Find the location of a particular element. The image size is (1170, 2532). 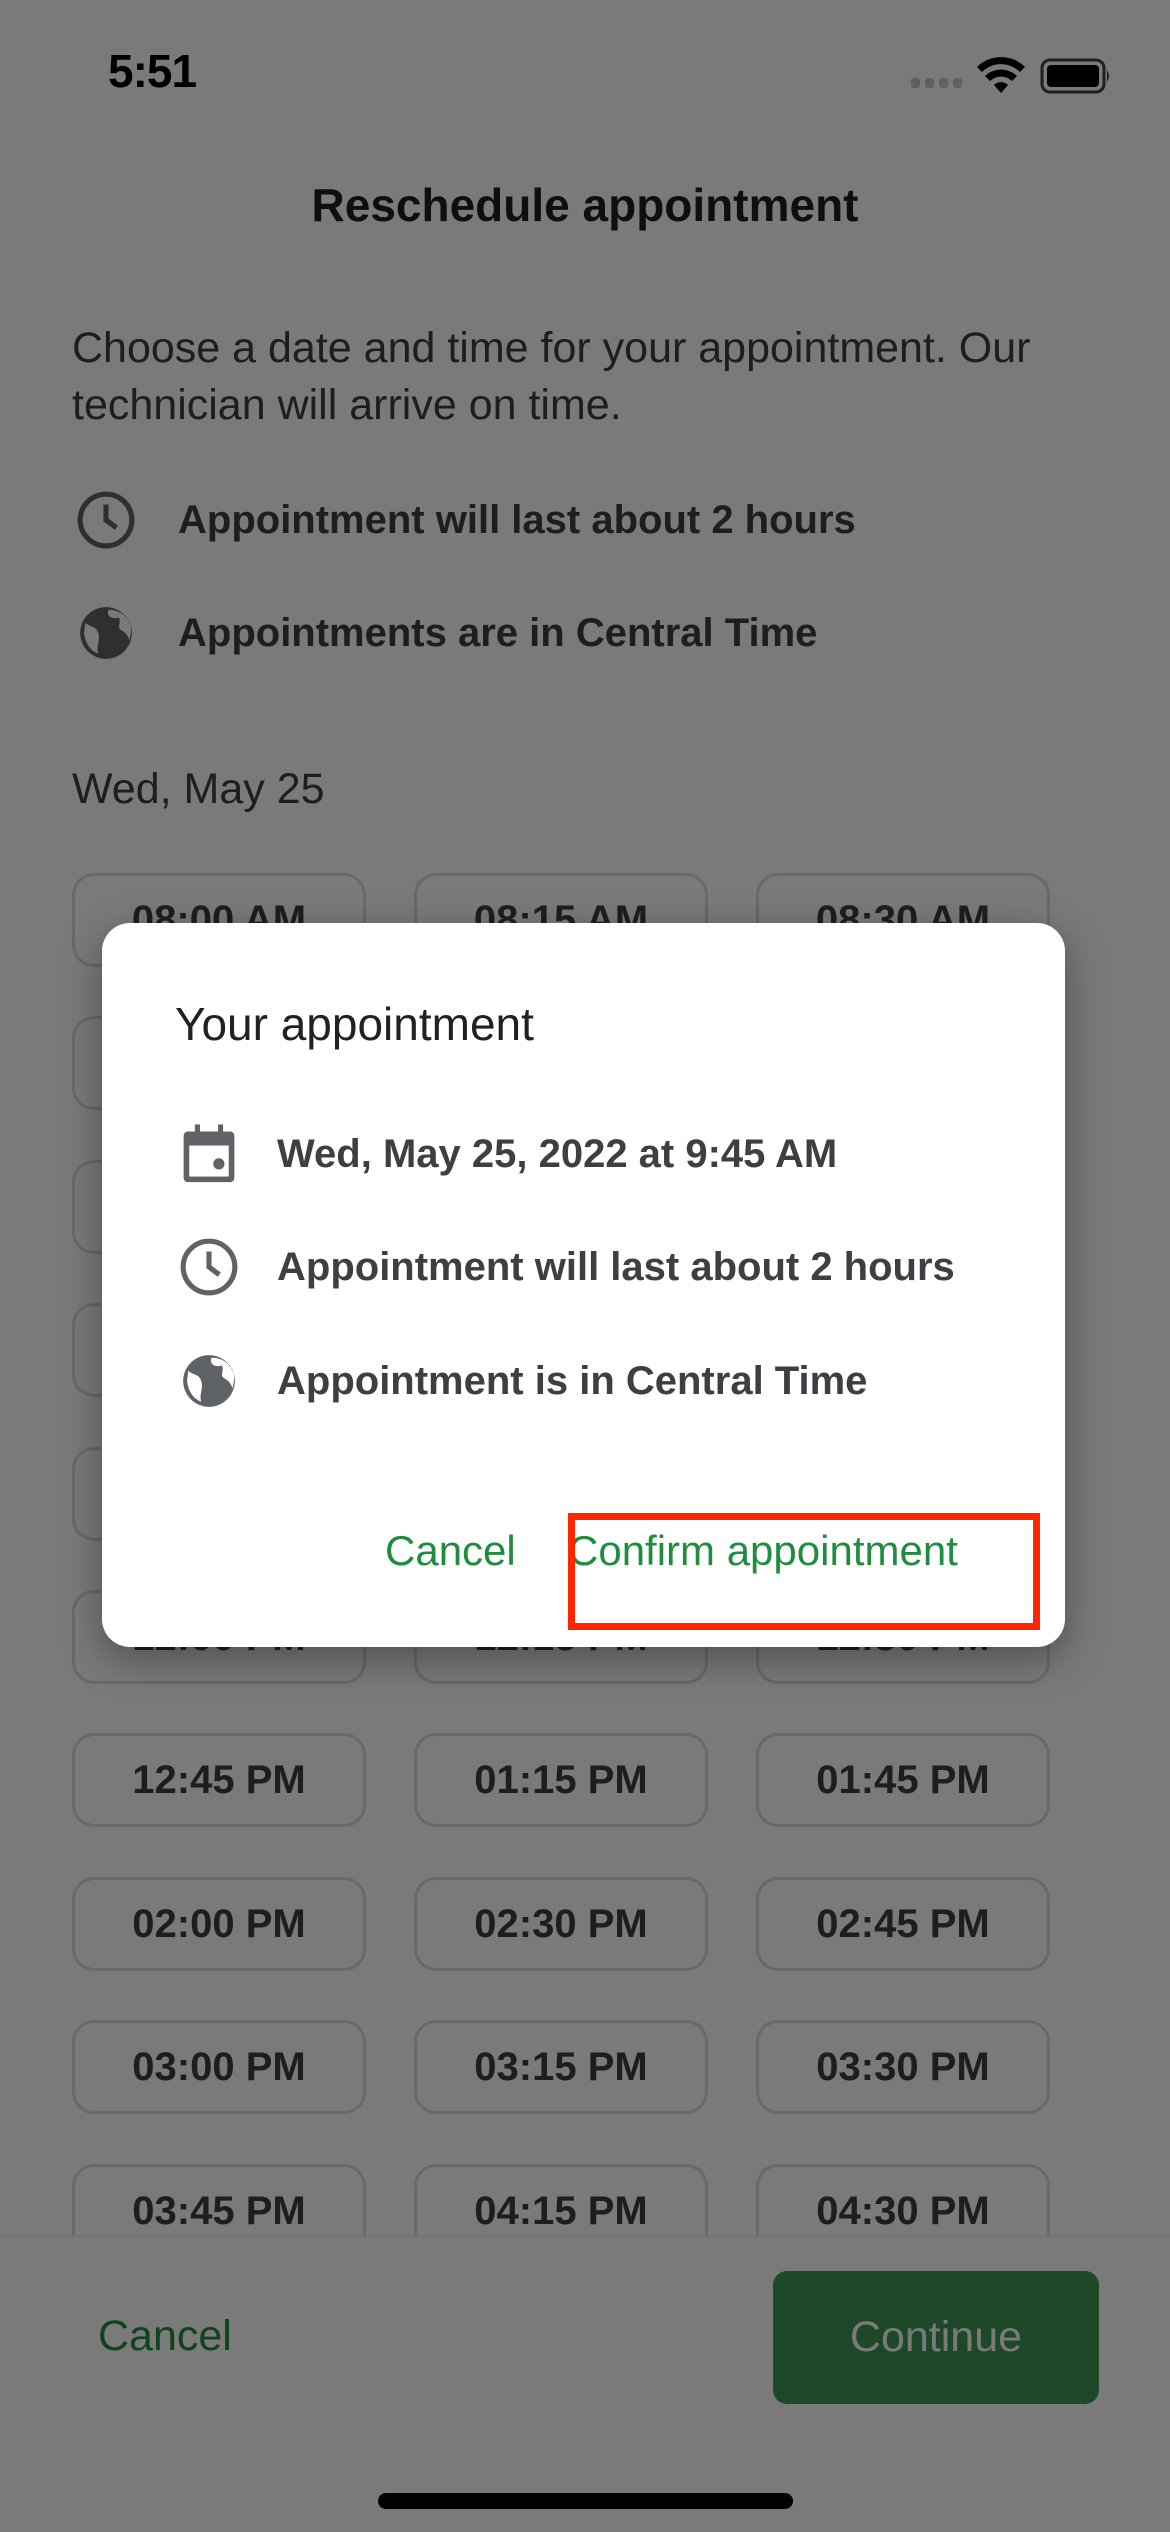

dialog-title: Your appointment is located at coordinates (354, 1024).